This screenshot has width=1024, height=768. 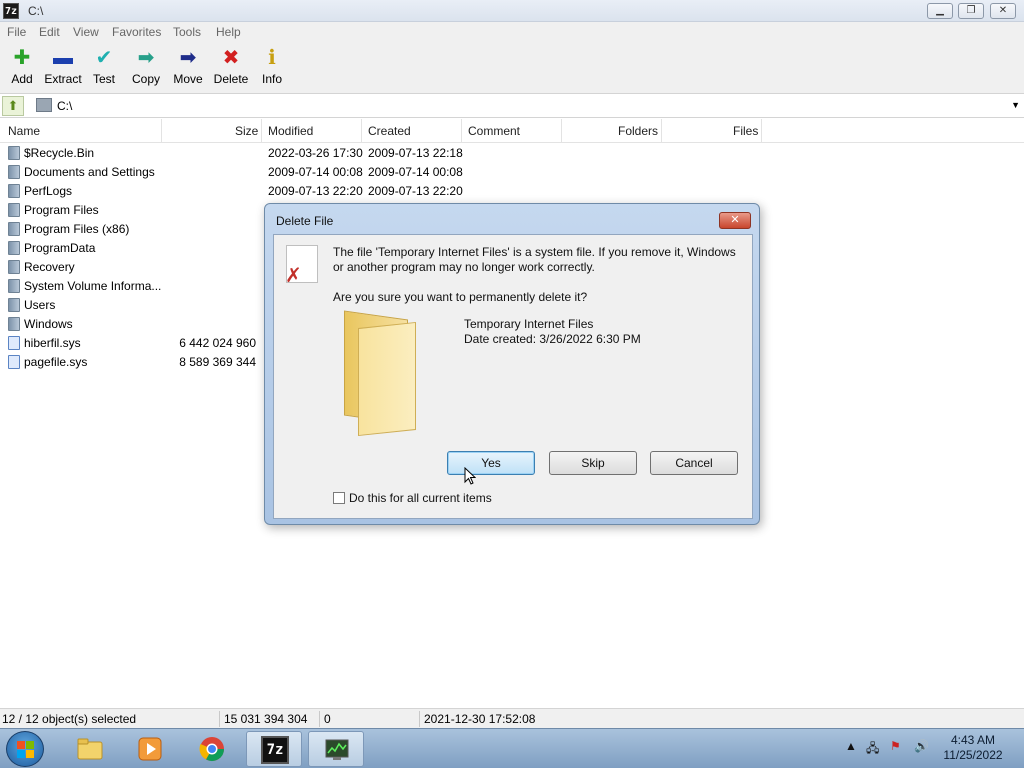 I want to click on taskbar: 7z ▲ 🖧 ⚑ 🔊 4:43 AM 11/25/2022, so click(x=512, y=748).